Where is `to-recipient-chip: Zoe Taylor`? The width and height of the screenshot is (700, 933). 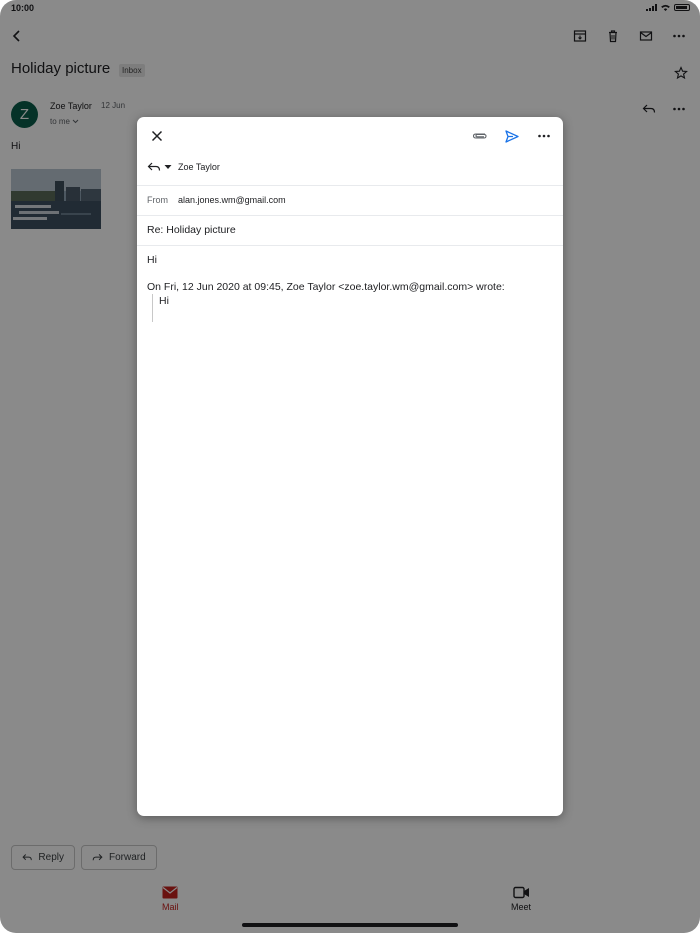 to-recipient-chip: Zoe Taylor is located at coordinates (199, 167).